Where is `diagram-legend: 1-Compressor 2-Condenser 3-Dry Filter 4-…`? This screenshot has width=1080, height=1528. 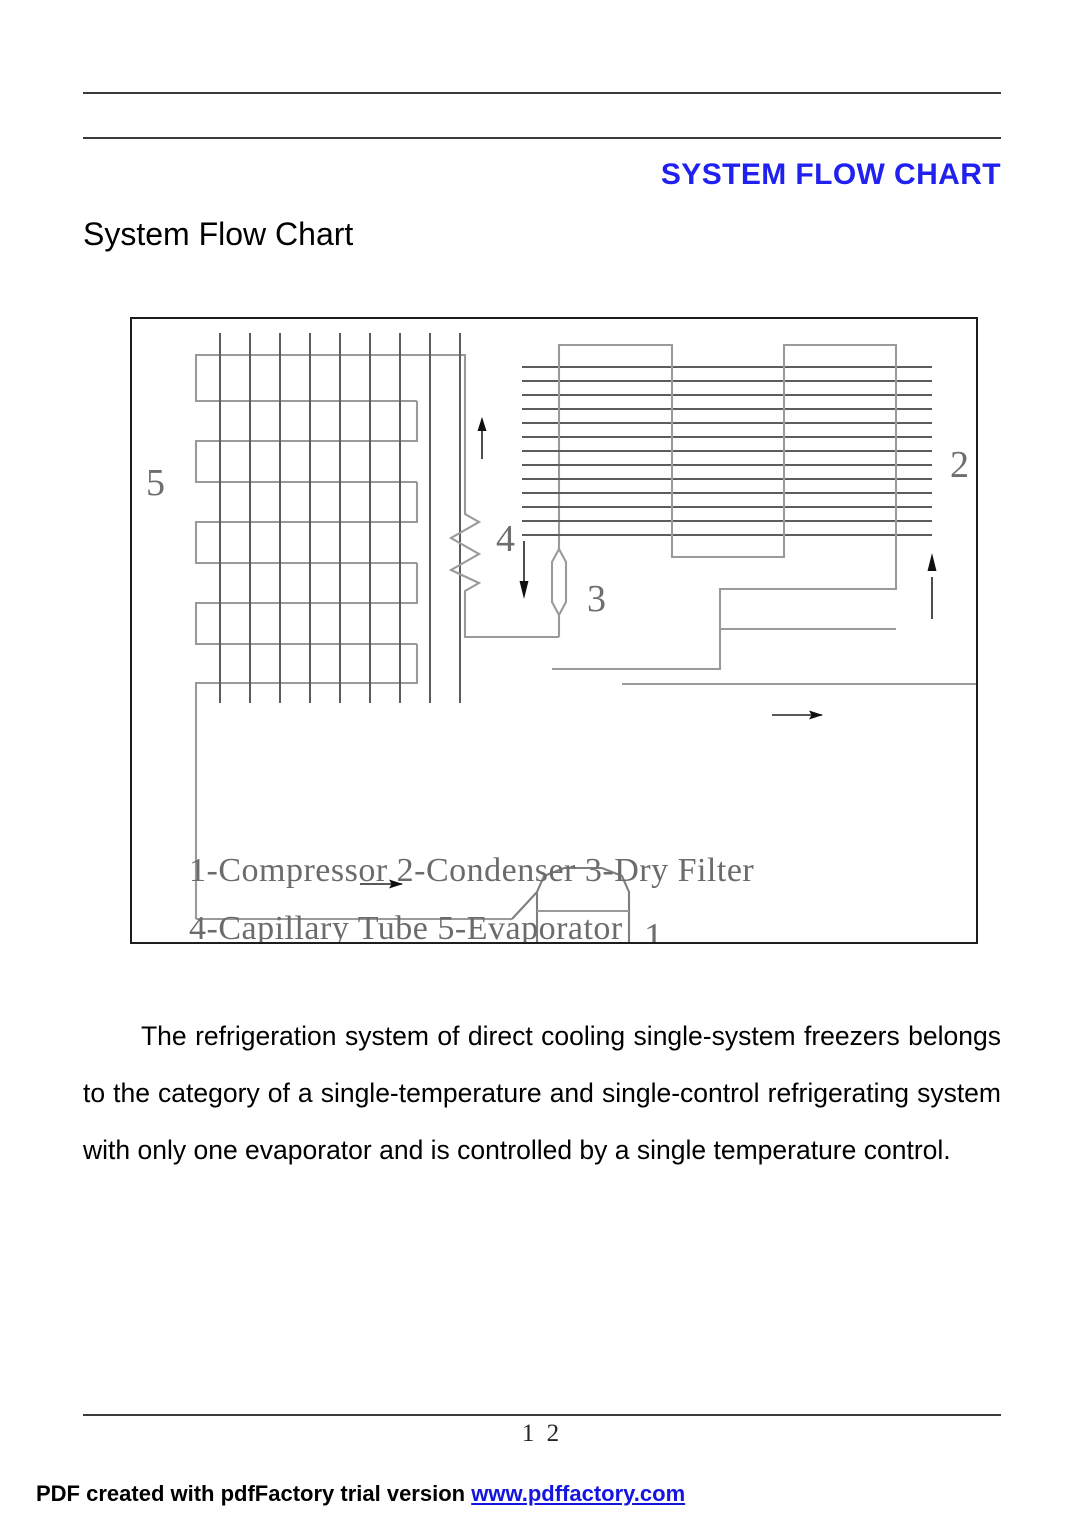 diagram-legend: 1-Compressor 2-Condenser 3-Dry Filter 4-… is located at coordinates (471, 897).